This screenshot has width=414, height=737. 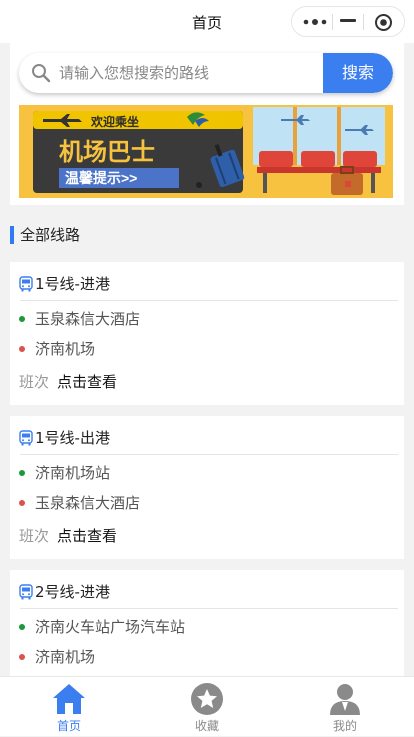 I want to click on minimize-icon, so click(x=348, y=20).